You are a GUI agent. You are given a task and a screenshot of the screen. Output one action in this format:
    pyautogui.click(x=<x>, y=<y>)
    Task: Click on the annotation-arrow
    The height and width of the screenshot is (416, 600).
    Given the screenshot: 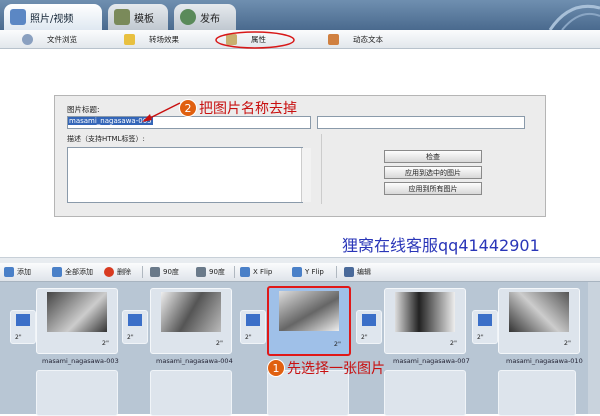 What is the action you would take?
    pyautogui.click(x=161, y=112)
    